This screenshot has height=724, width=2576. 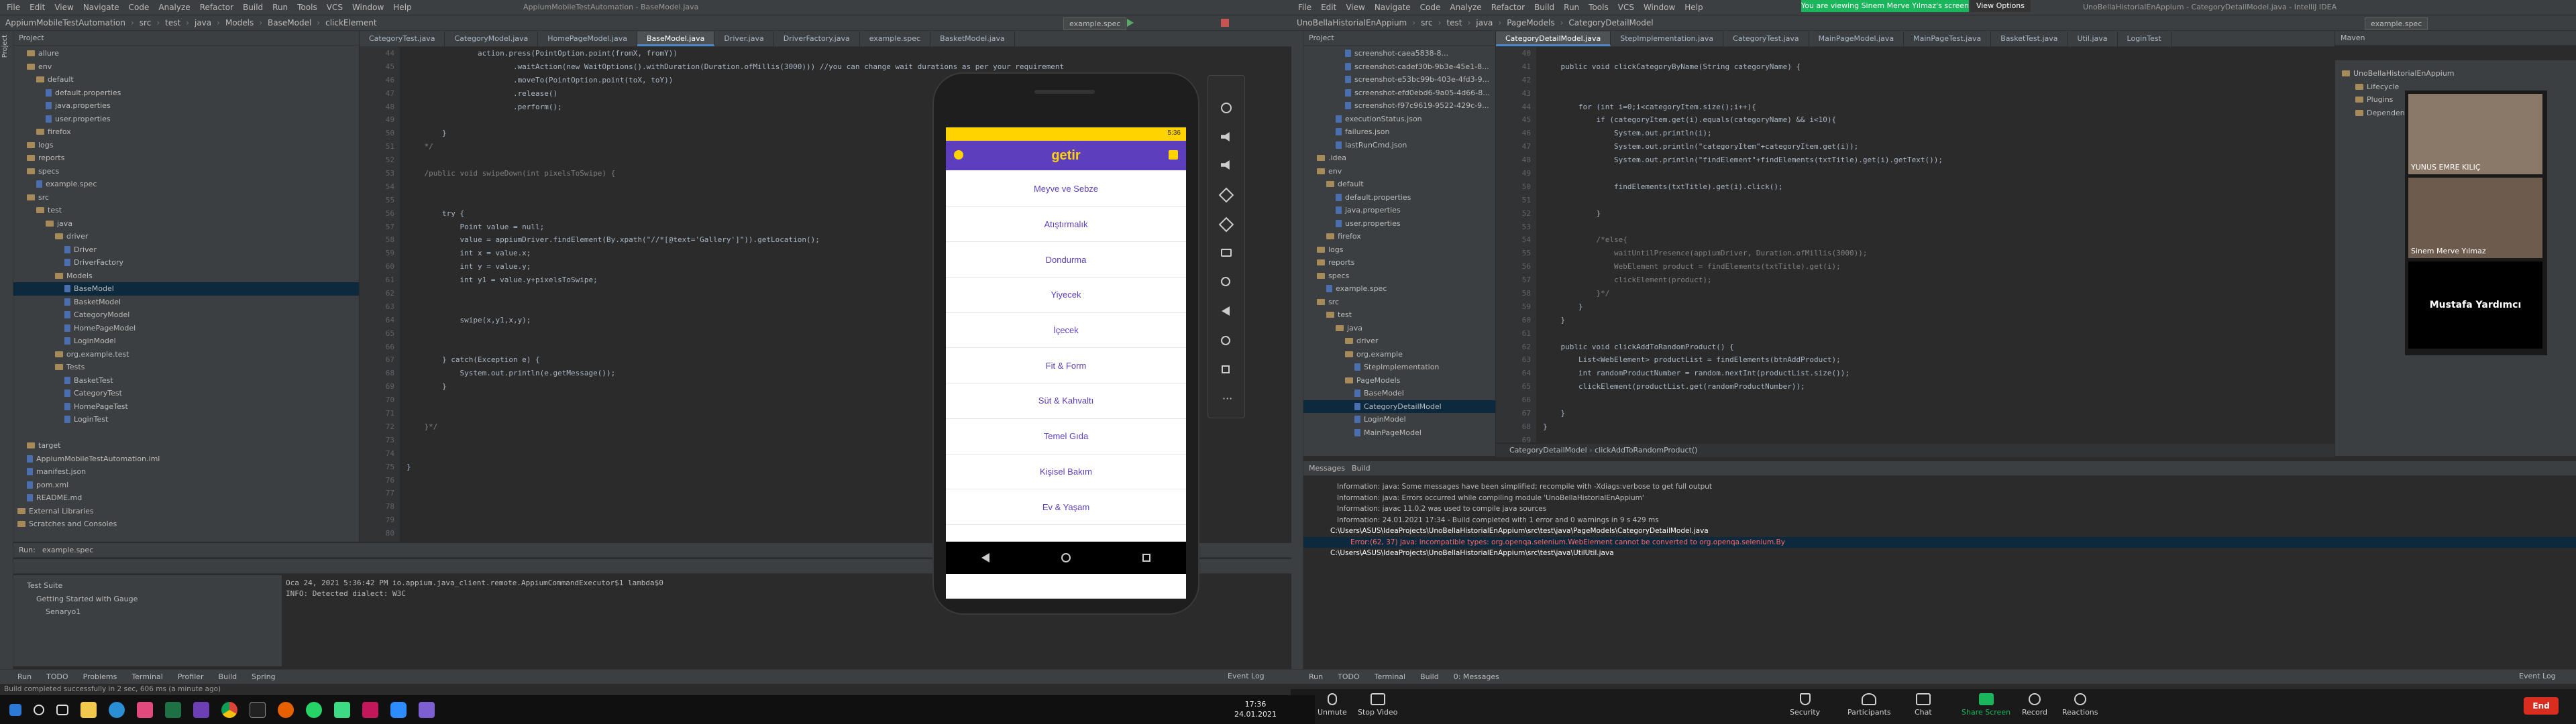 I want to click on clock: 17:36 24.01.2021, so click(x=1255, y=709).